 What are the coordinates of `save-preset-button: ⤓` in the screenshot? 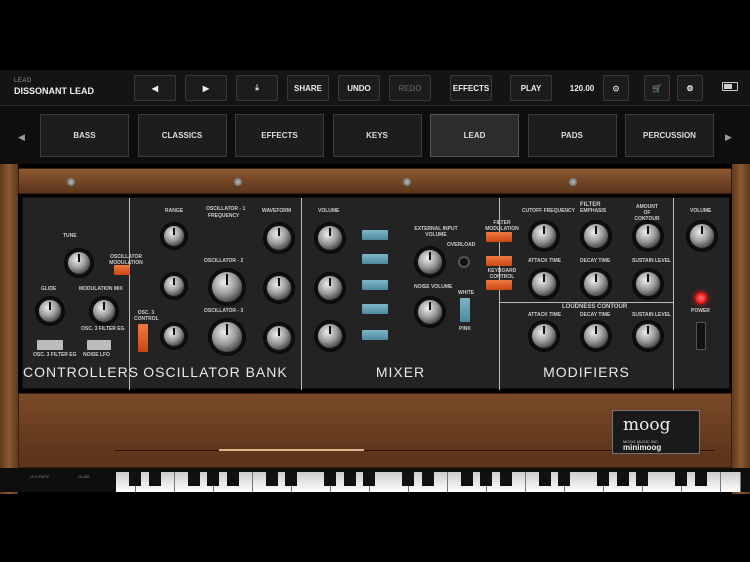 It's located at (257, 88).